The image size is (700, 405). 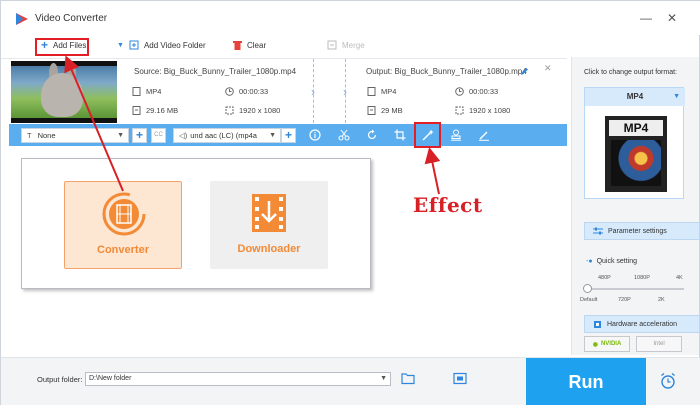 What do you see at coordinates (75, 135) in the screenshot?
I see `subtitle-select: T None ▼` at bounding box center [75, 135].